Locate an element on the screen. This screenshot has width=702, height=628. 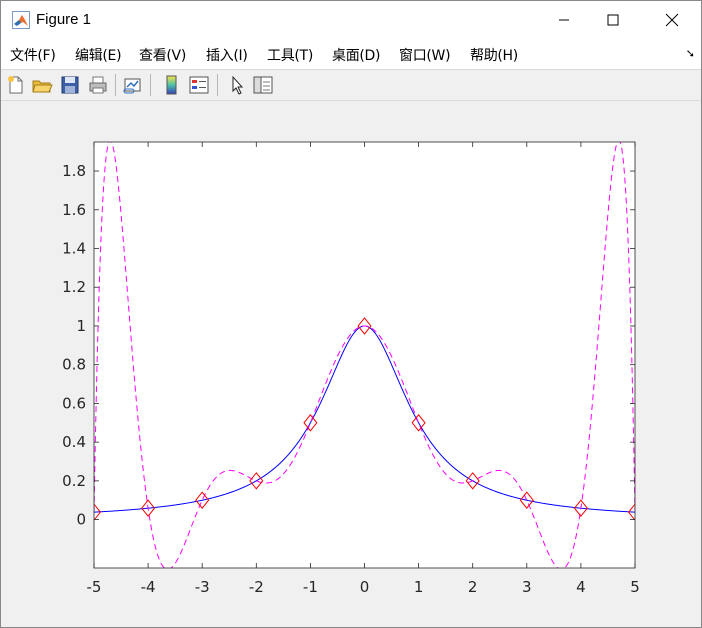
x-tick-label: 3 is located at coordinates (527, 587).